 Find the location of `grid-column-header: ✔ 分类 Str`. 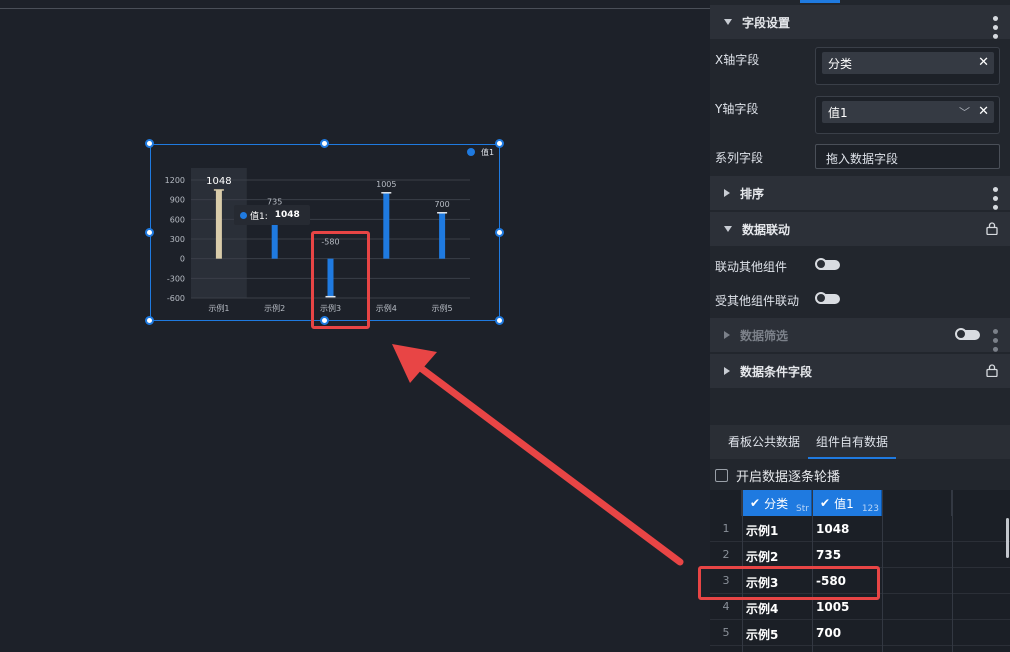

grid-column-header: ✔ 分类 Str is located at coordinates (777, 503).